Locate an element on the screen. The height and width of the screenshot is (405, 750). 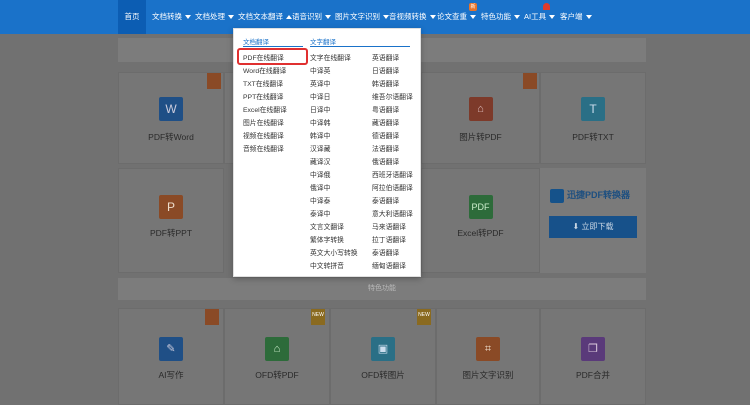
language-translate-item: 拉丁语翻译 is located at coordinates (389, 239).